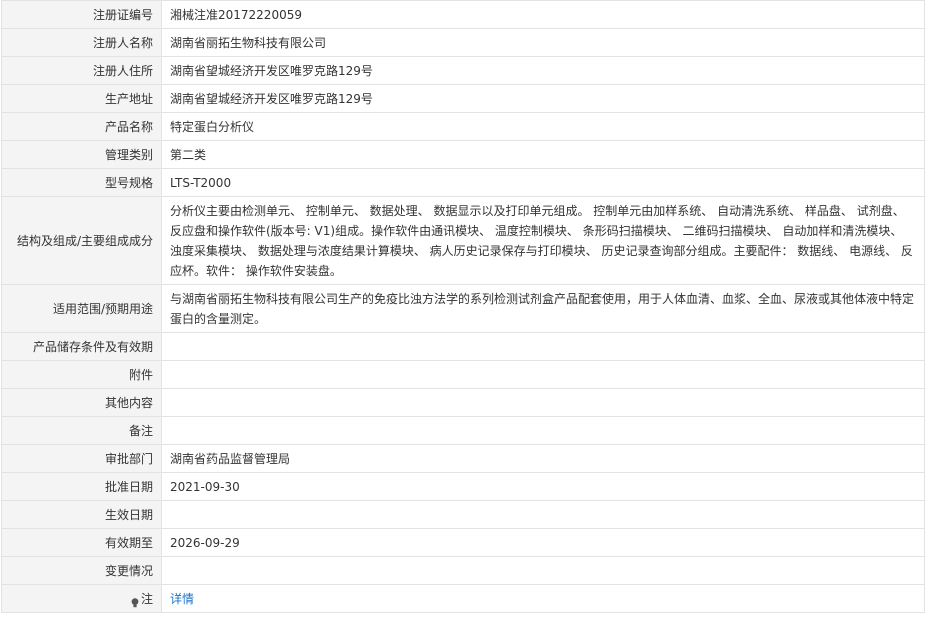 The height and width of the screenshot is (641, 926). What do you see at coordinates (81, 486) in the screenshot?
I see `row-label: 批准日期` at bounding box center [81, 486].